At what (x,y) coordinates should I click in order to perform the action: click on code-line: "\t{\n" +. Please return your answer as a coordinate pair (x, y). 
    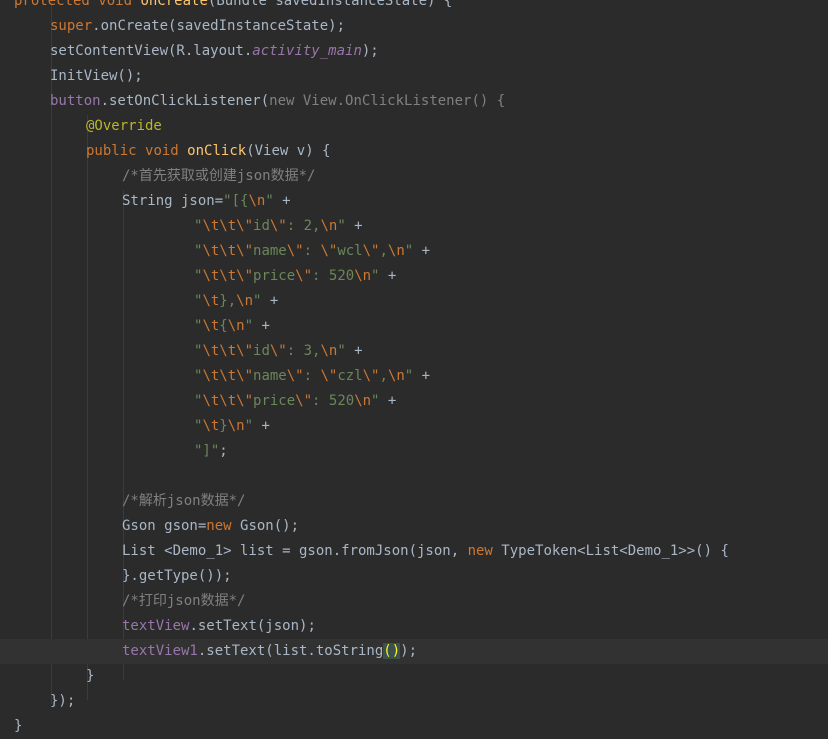
    Looking at the image, I should click on (414, 326).